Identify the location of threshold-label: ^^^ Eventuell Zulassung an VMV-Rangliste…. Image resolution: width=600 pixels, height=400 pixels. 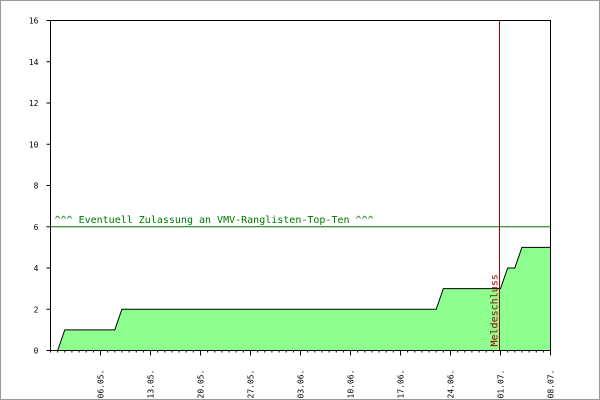
(214, 220).